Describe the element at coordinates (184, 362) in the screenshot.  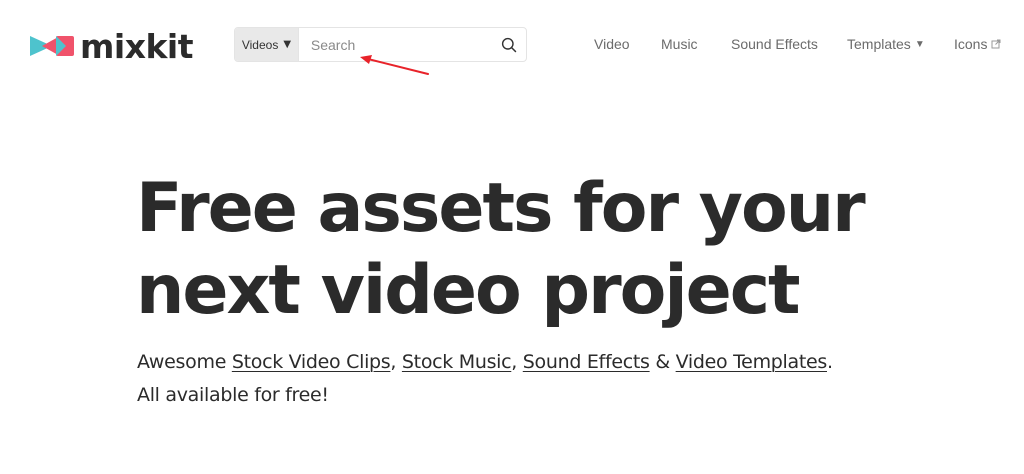
I see `hero-sub-prefix: Awesome` at that location.